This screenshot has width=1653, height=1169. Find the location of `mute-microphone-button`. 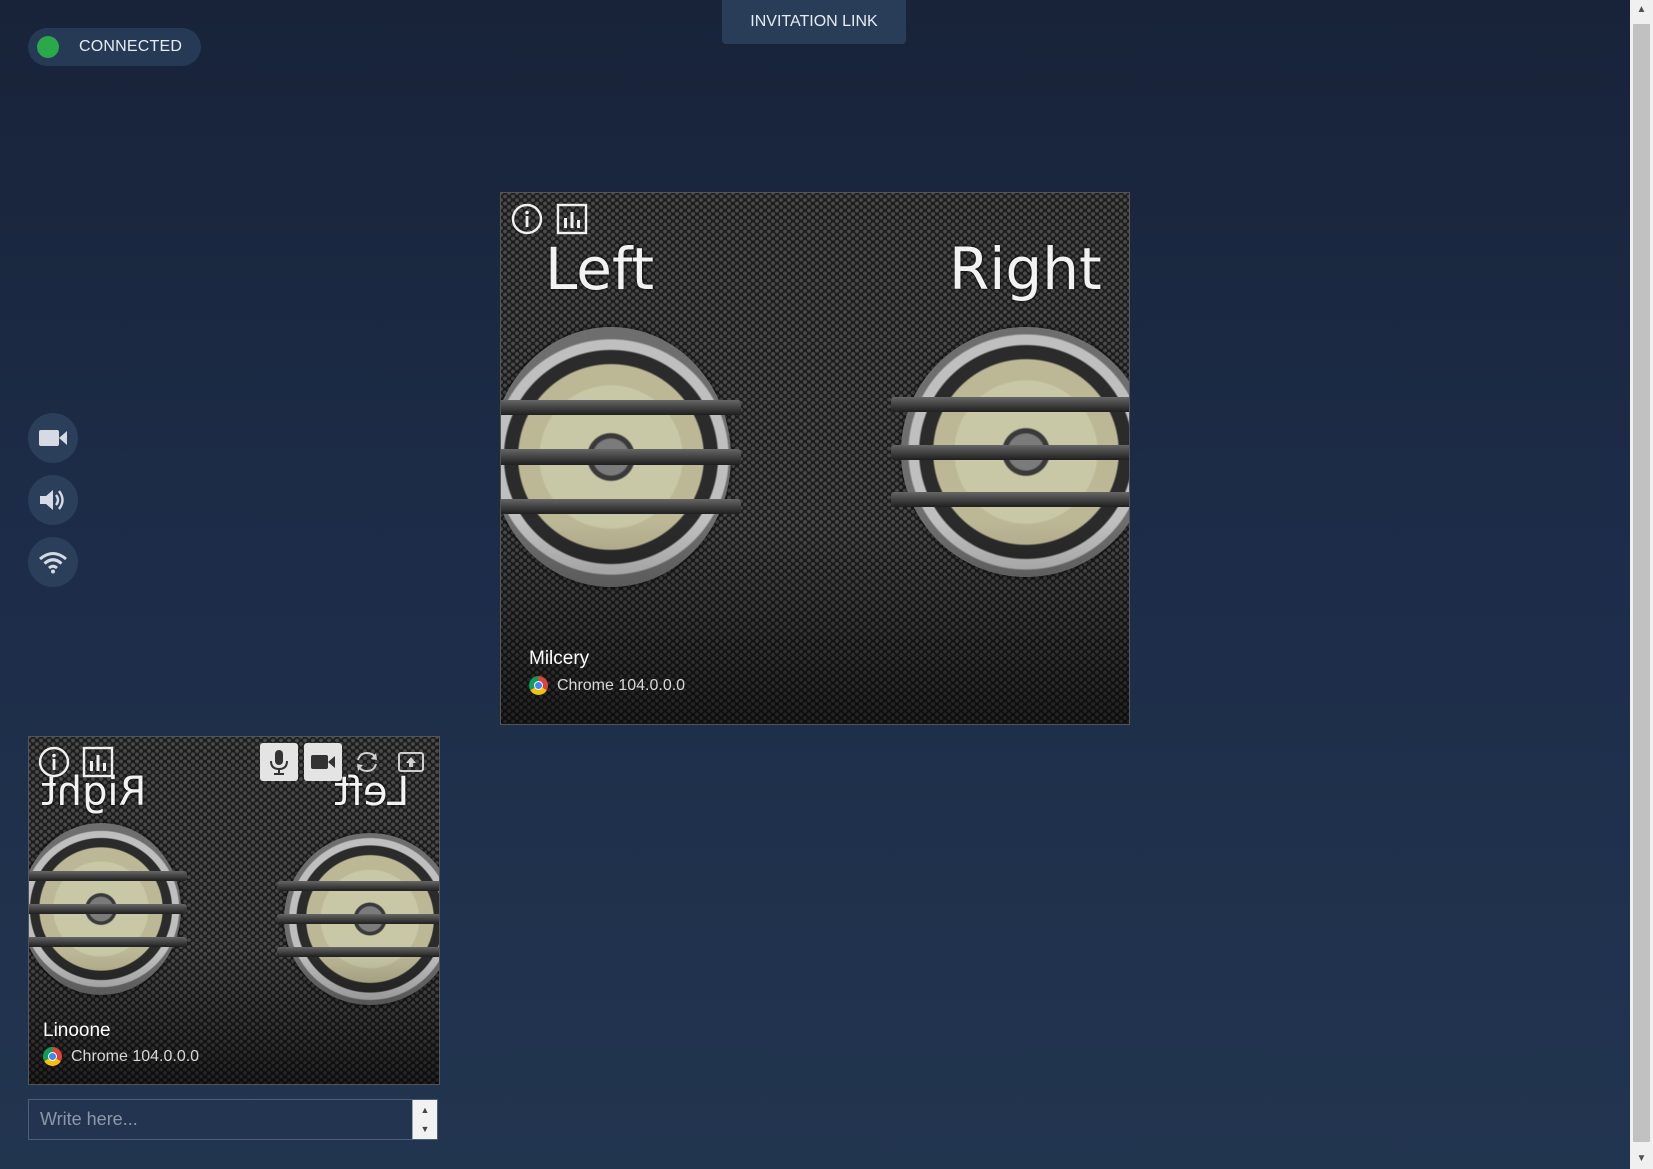

mute-microphone-button is located at coordinates (279, 762).